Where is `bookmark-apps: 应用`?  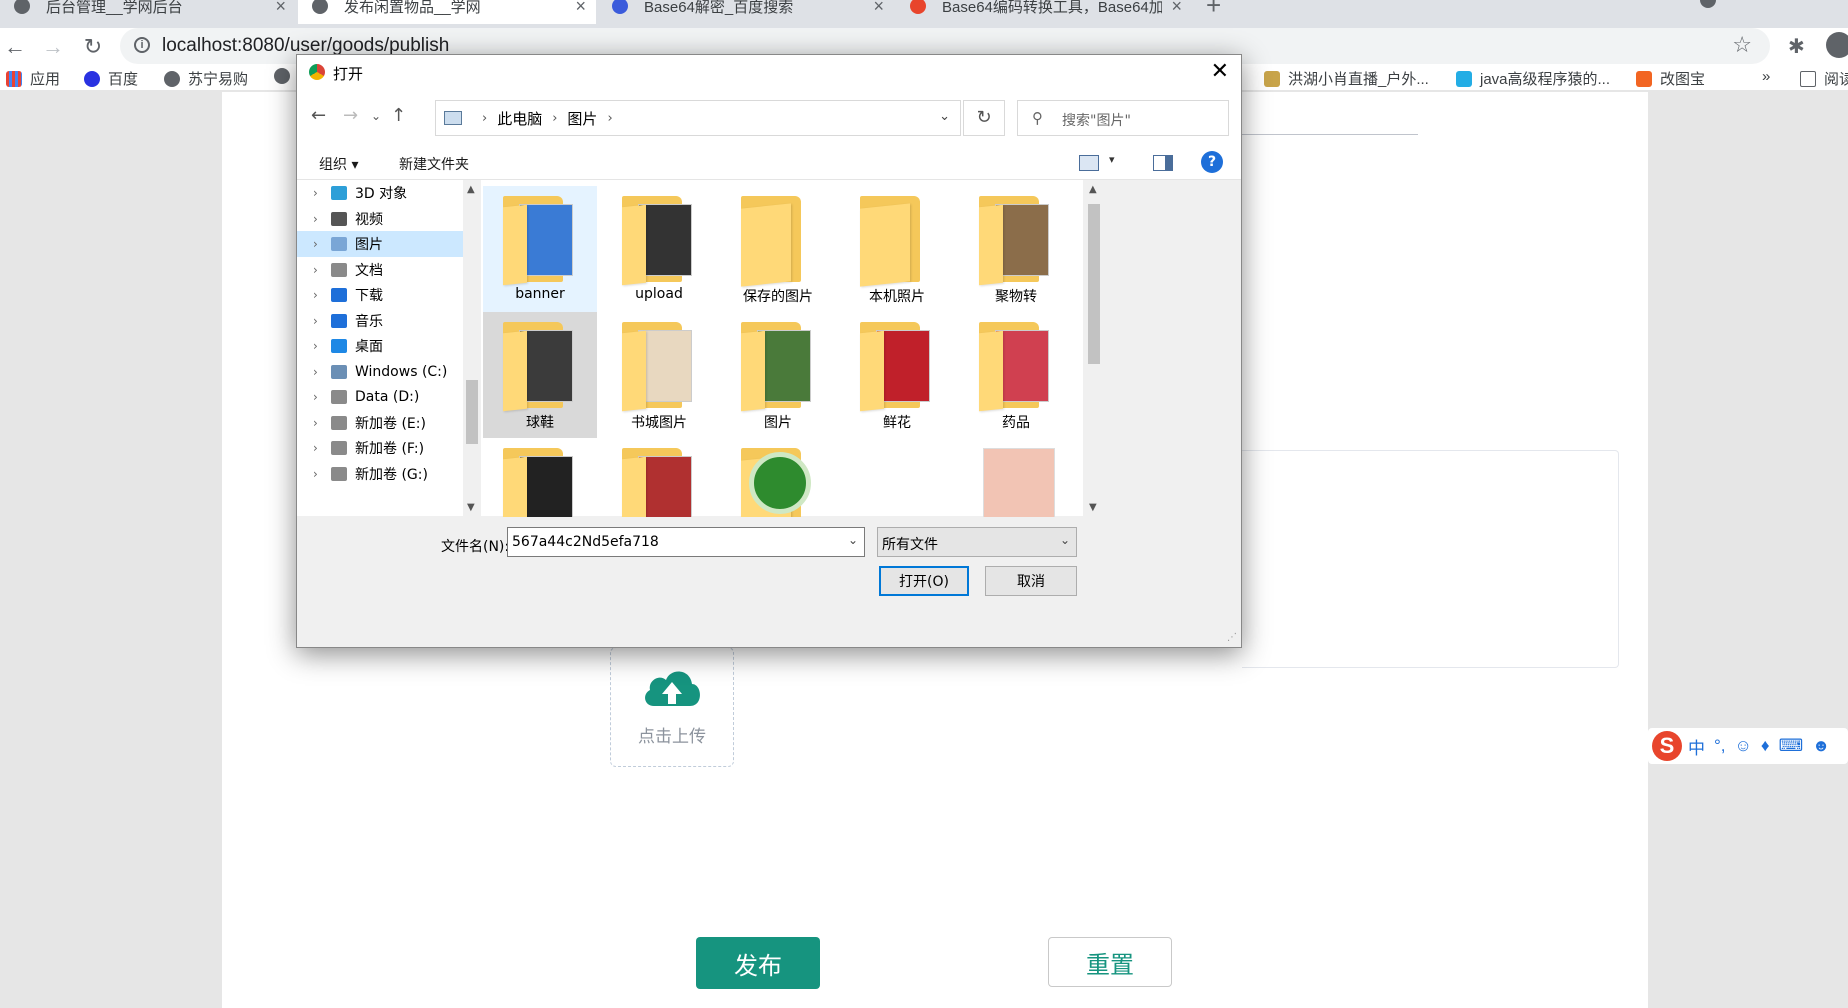
bookmark-apps: 应用 is located at coordinates (33, 78).